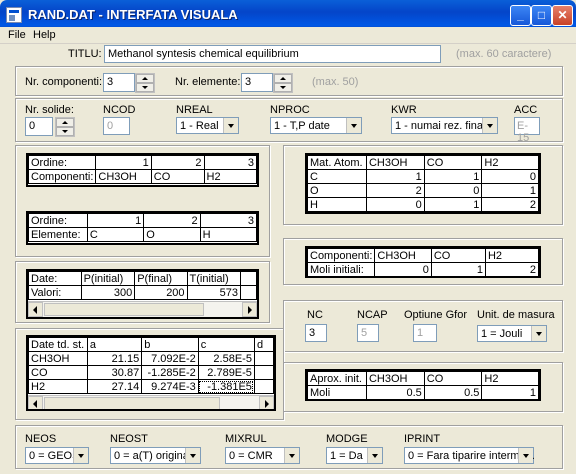 This screenshot has width=576, height=474. I want to click on ncod-input: 0, so click(116, 126).